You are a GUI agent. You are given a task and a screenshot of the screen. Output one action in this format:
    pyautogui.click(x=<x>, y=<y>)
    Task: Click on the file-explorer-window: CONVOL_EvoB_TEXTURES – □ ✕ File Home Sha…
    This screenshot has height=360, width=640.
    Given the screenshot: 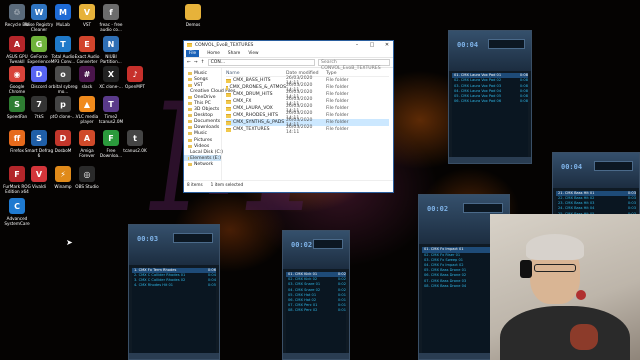 What is the action you would take?
    pyautogui.click(x=288, y=116)
    